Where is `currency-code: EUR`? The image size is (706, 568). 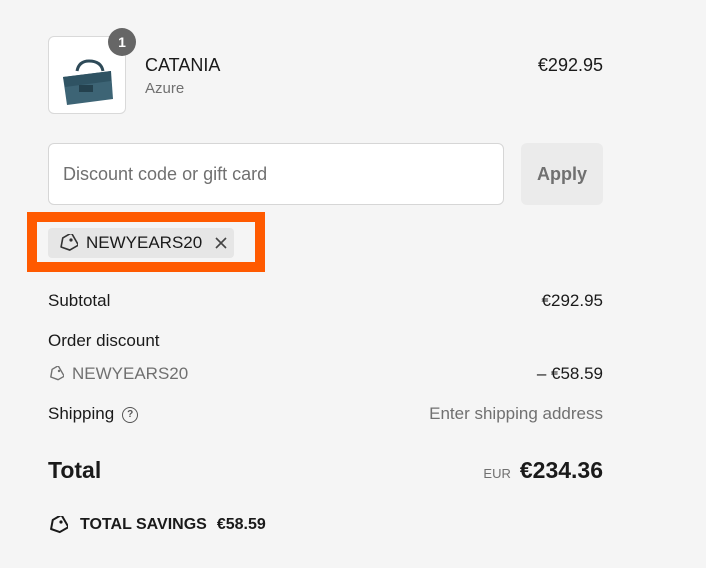
currency-code: EUR is located at coordinates (497, 473).